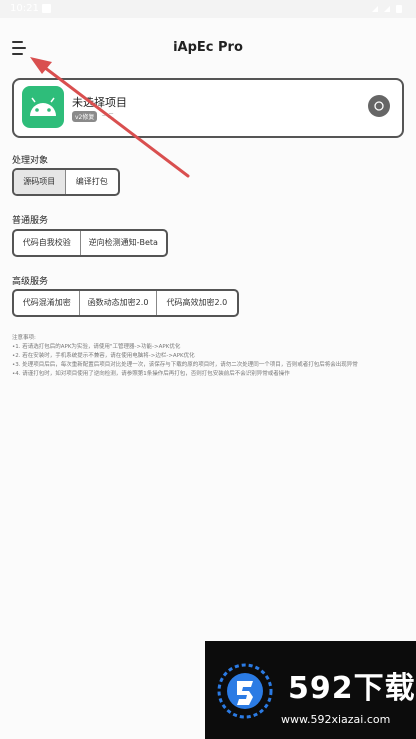 The image size is (416, 739). What do you see at coordinates (352, 688) in the screenshot?
I see `watermark-brand: 592下载` at bounding box center [352, 688].